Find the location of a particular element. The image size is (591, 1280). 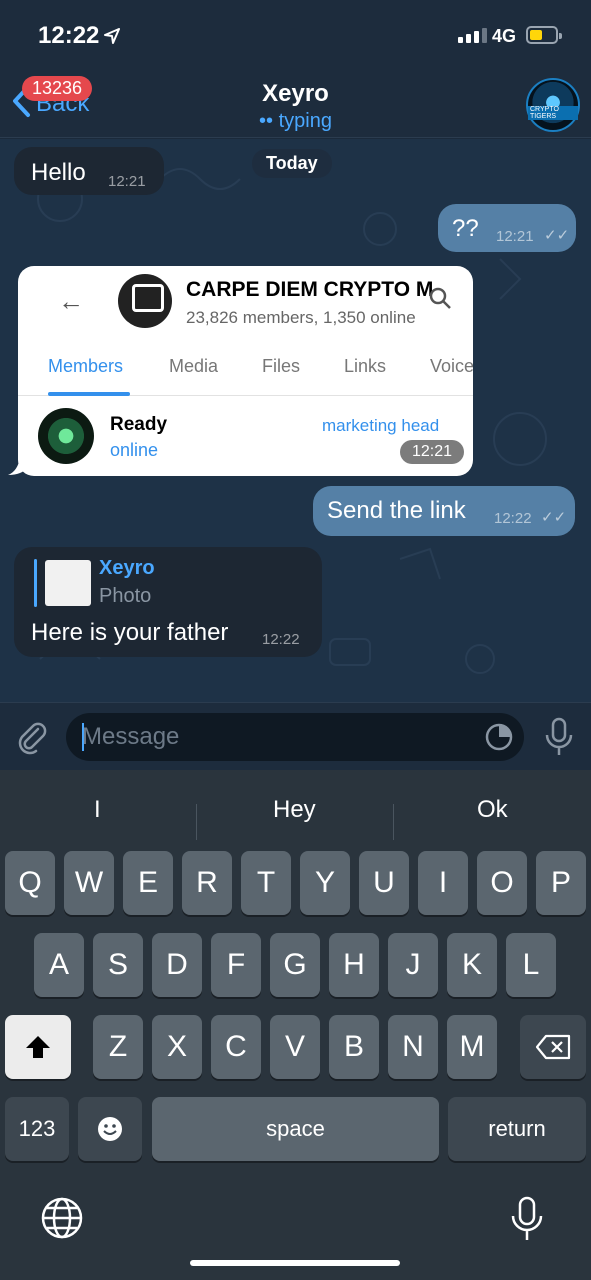

backspace-icon is located at coordinates (553, 1047).